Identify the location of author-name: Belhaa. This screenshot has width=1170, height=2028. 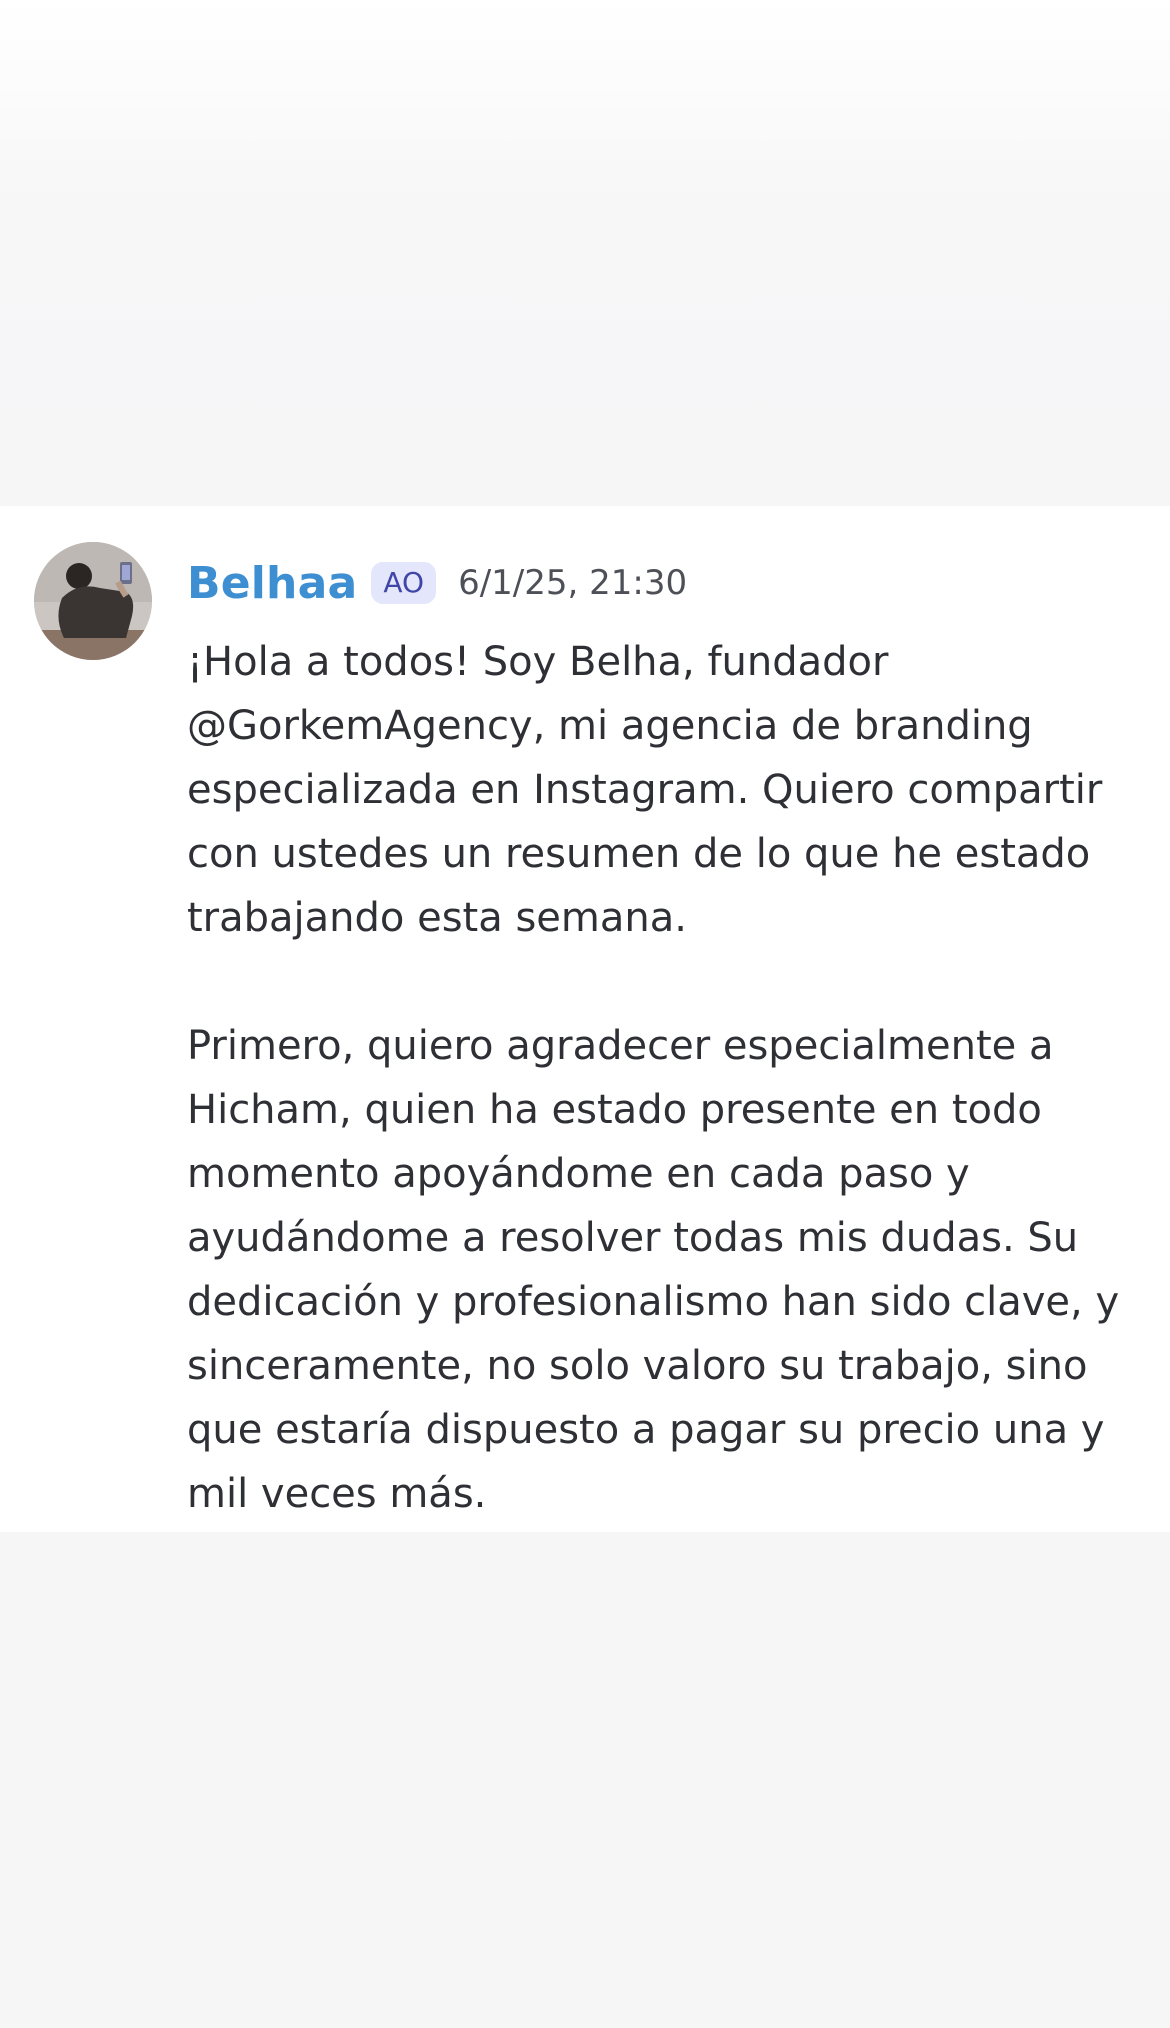
(272, 583).